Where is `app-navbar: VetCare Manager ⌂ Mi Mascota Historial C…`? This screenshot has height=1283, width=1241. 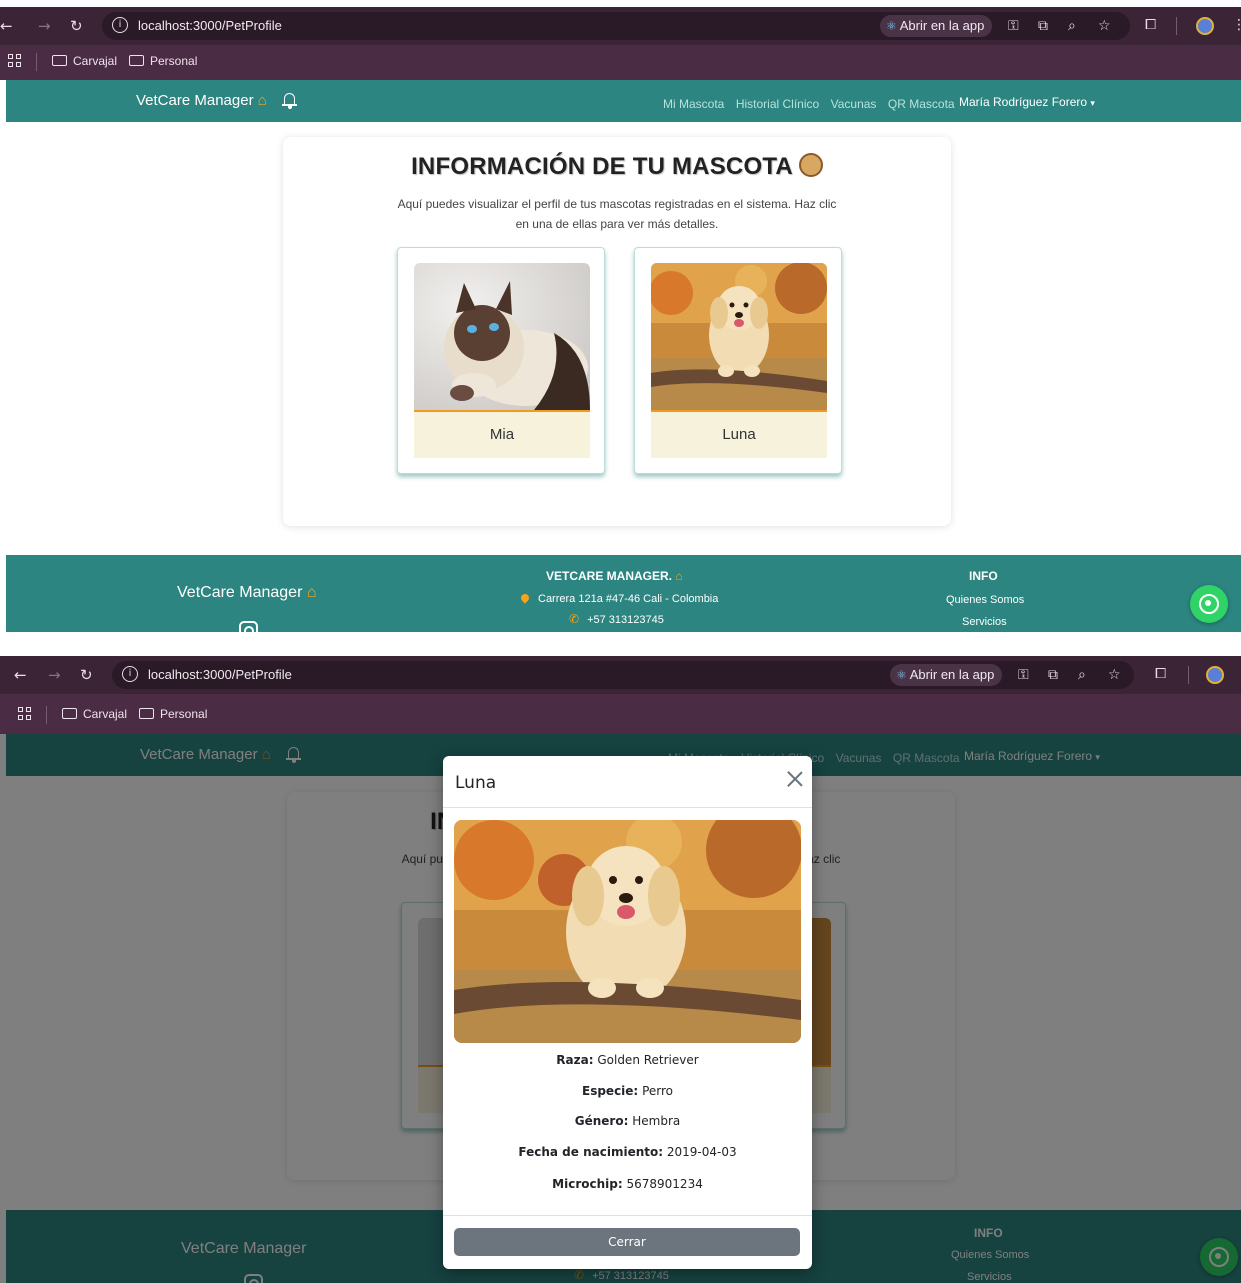
app-navbar: VetCare Manager ⌂ Mi Mascota Historial C… is located at coordinates (623, 101).